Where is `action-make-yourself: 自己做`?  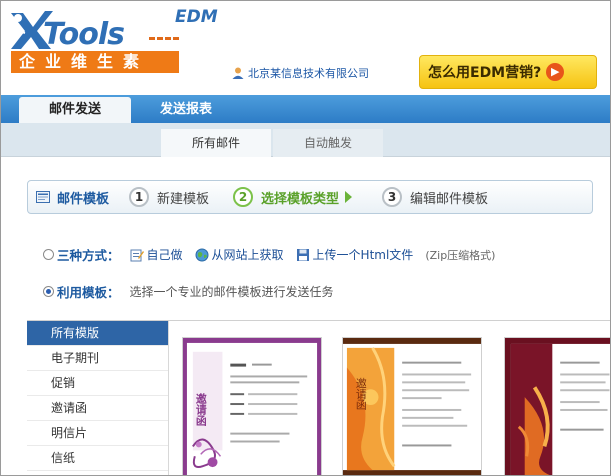 action-make-yourself: 自己做 is located at coordinates (156, 254).